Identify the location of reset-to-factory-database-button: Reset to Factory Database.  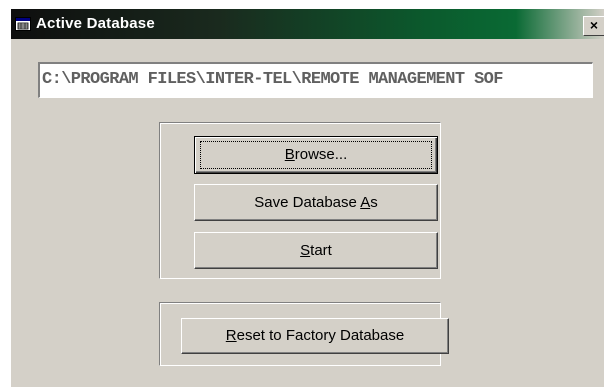
(315, 336).